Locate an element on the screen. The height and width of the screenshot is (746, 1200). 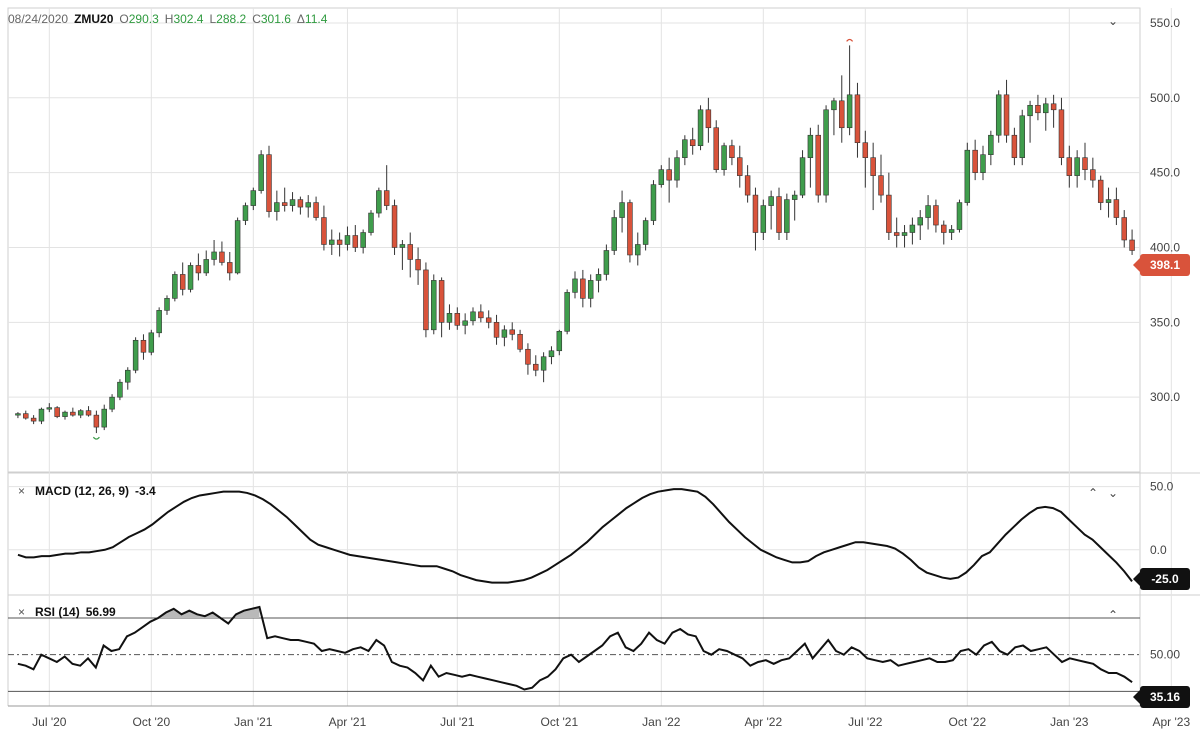
high-marker is located at coordinates (850, 40).